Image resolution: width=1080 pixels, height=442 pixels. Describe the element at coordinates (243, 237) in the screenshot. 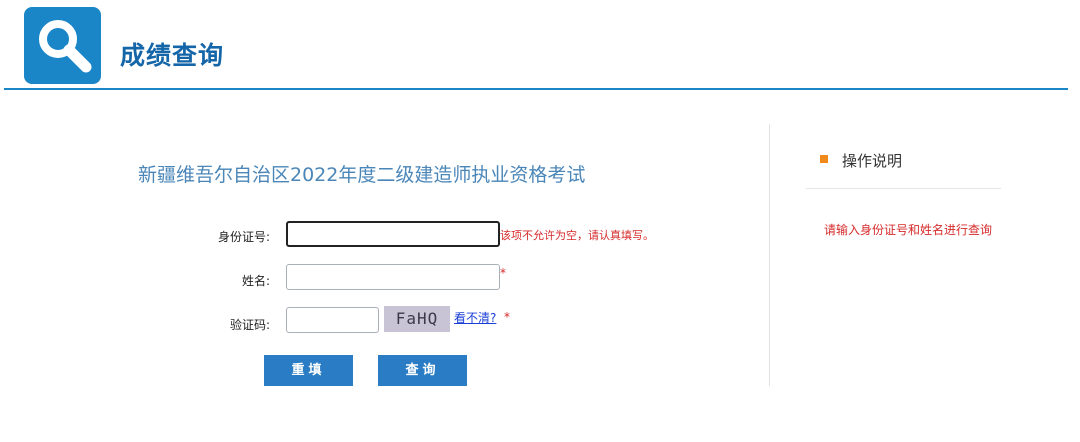

I see `id-label: 身份证号:` at that location.